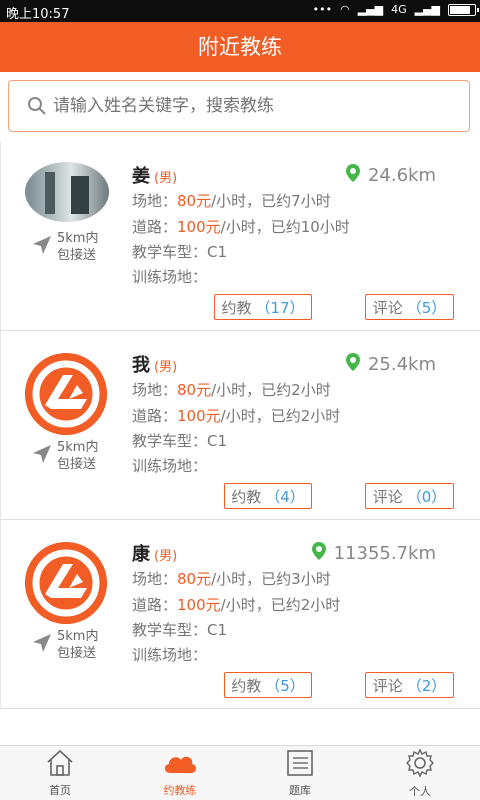 The image size is (480, 800). I want to click on review-button: 评论 （2）, so click(409, 685).